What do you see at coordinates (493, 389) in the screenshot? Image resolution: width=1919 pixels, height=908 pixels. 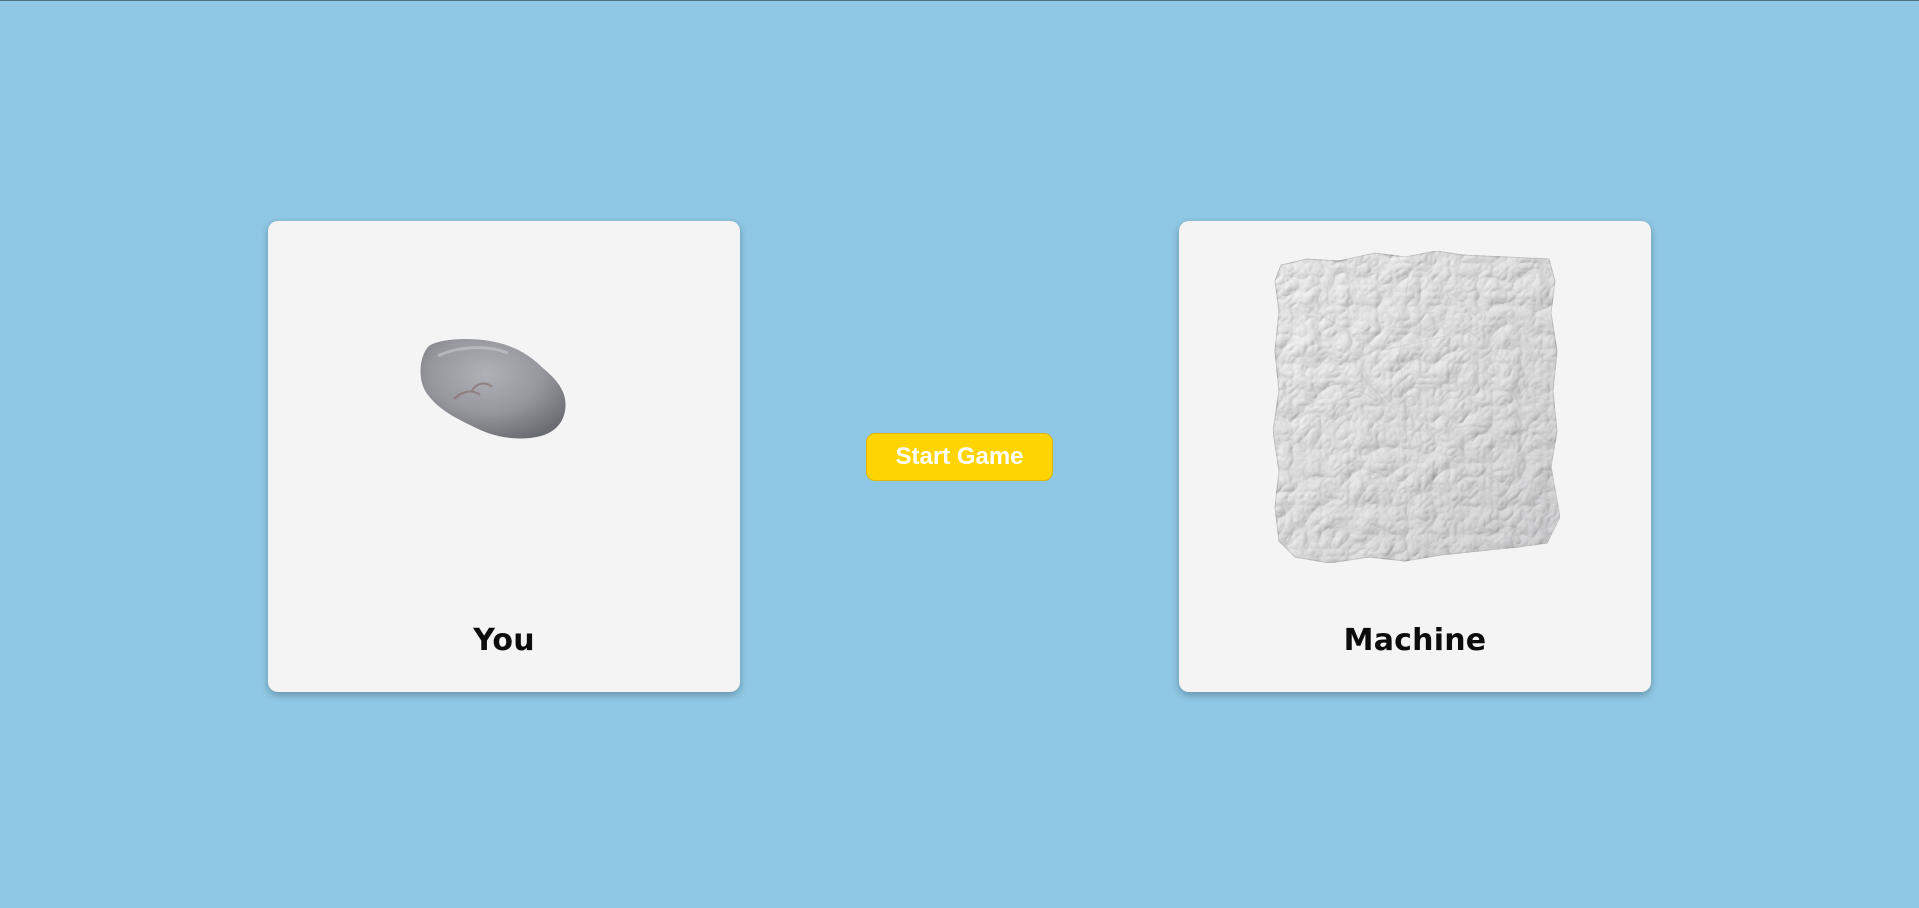 I see `rock-icon` at bounding box center [493, 389].